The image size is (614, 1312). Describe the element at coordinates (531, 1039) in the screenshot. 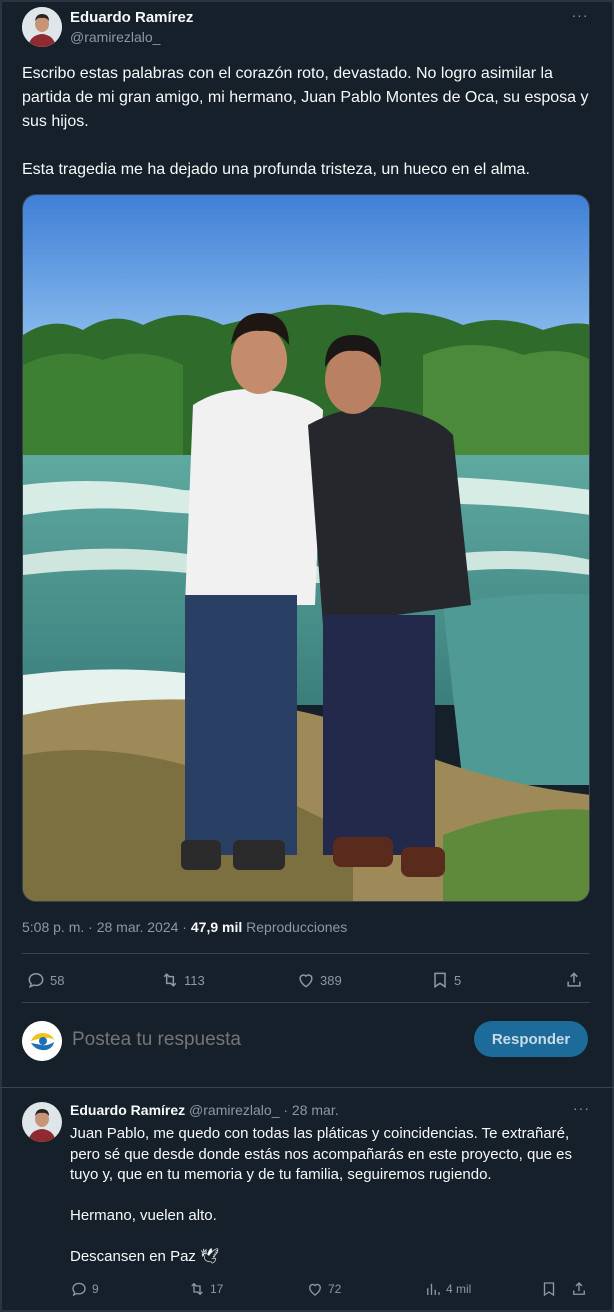

I see `reply-submit-button: Responder` at that location.